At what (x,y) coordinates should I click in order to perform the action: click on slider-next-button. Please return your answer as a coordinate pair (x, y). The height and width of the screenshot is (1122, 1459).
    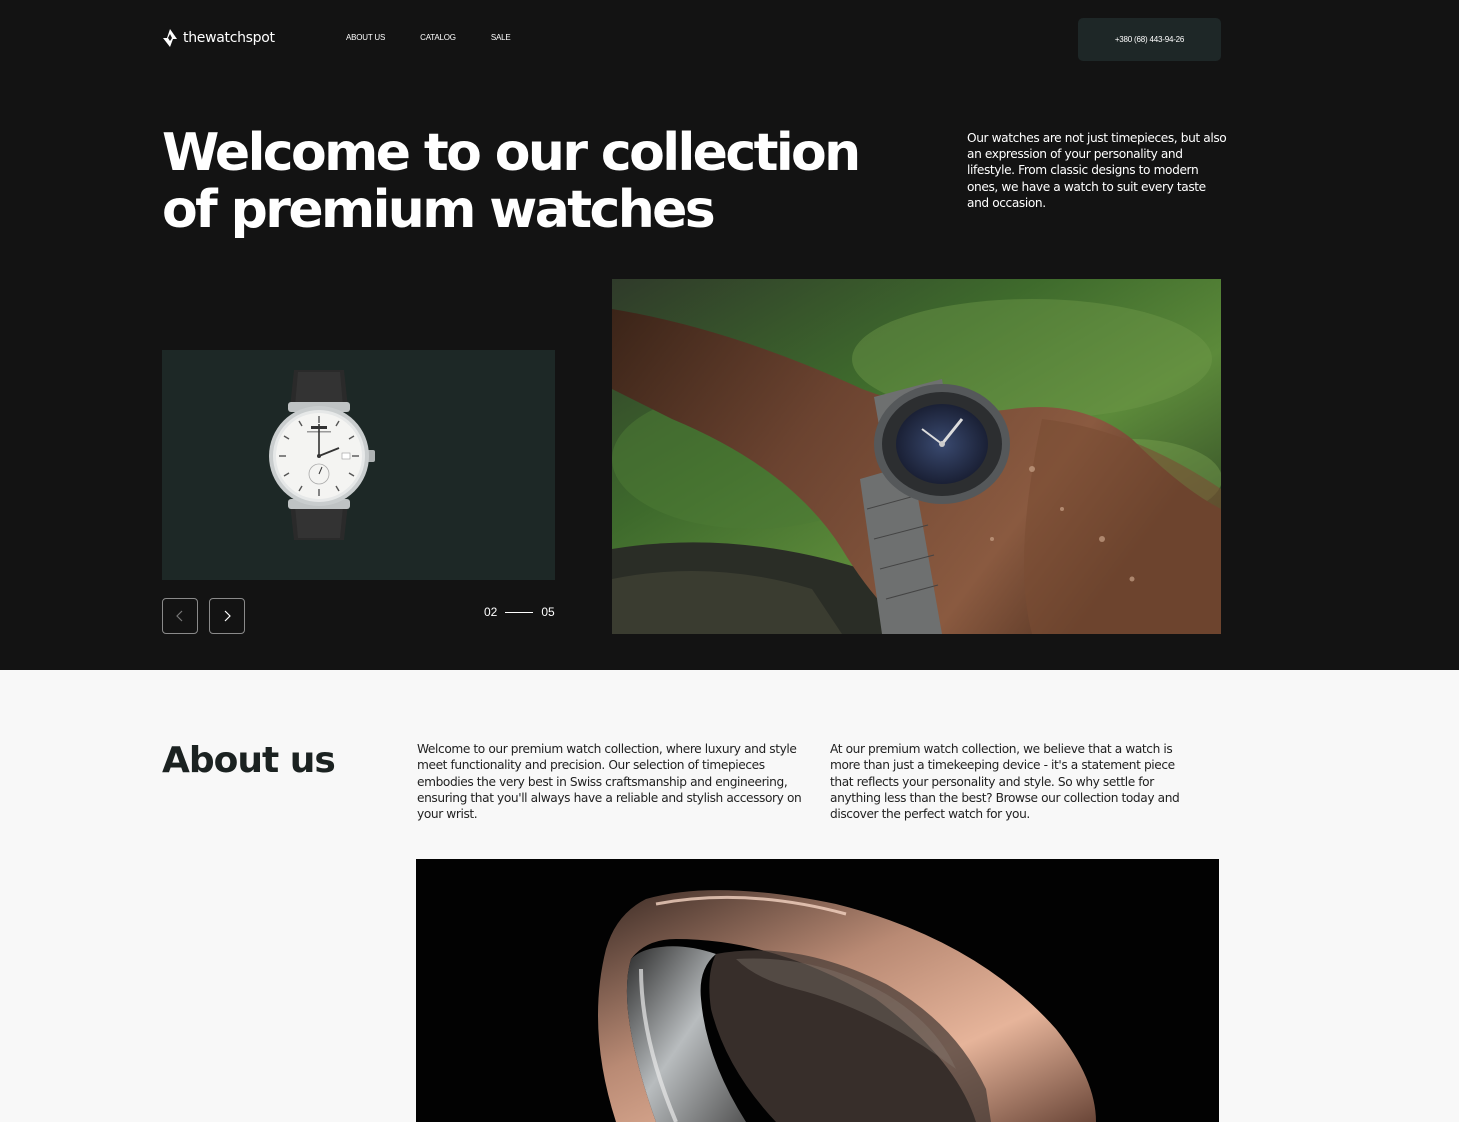
    Looking at the image, I should click on (227, 616).